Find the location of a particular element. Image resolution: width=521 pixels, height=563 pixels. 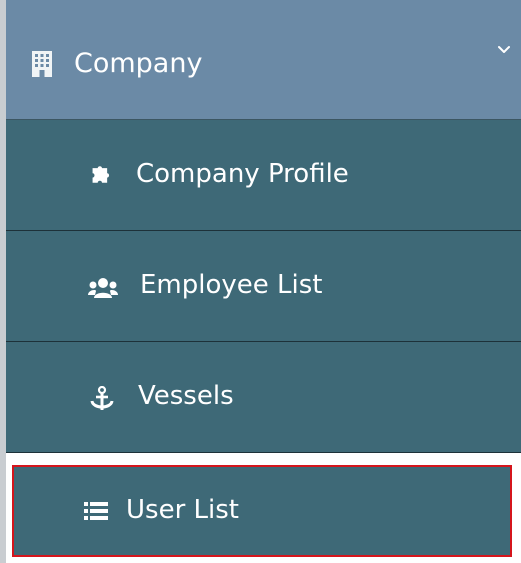

menu-item-label: User List is located at coordinates (182, 510).